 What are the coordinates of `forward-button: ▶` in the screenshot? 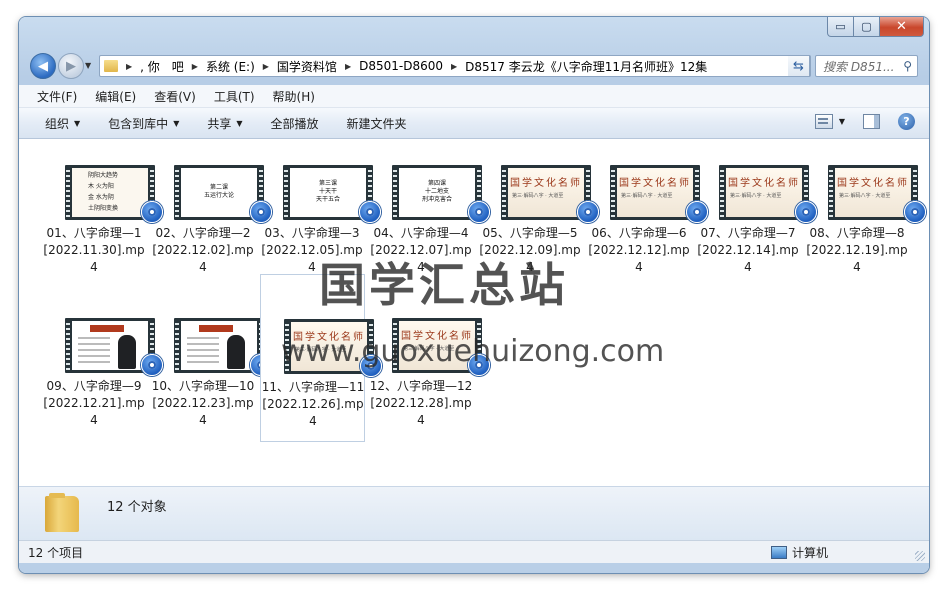 It's located at (71, 66).